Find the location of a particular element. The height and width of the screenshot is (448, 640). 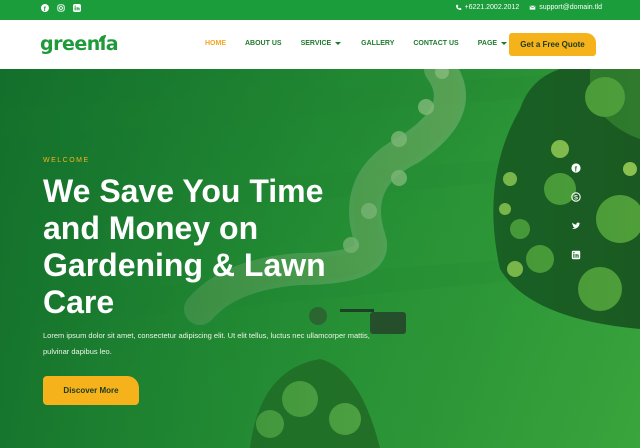

nav-about-label: ABOUT US is located at coordinates (263, 43).